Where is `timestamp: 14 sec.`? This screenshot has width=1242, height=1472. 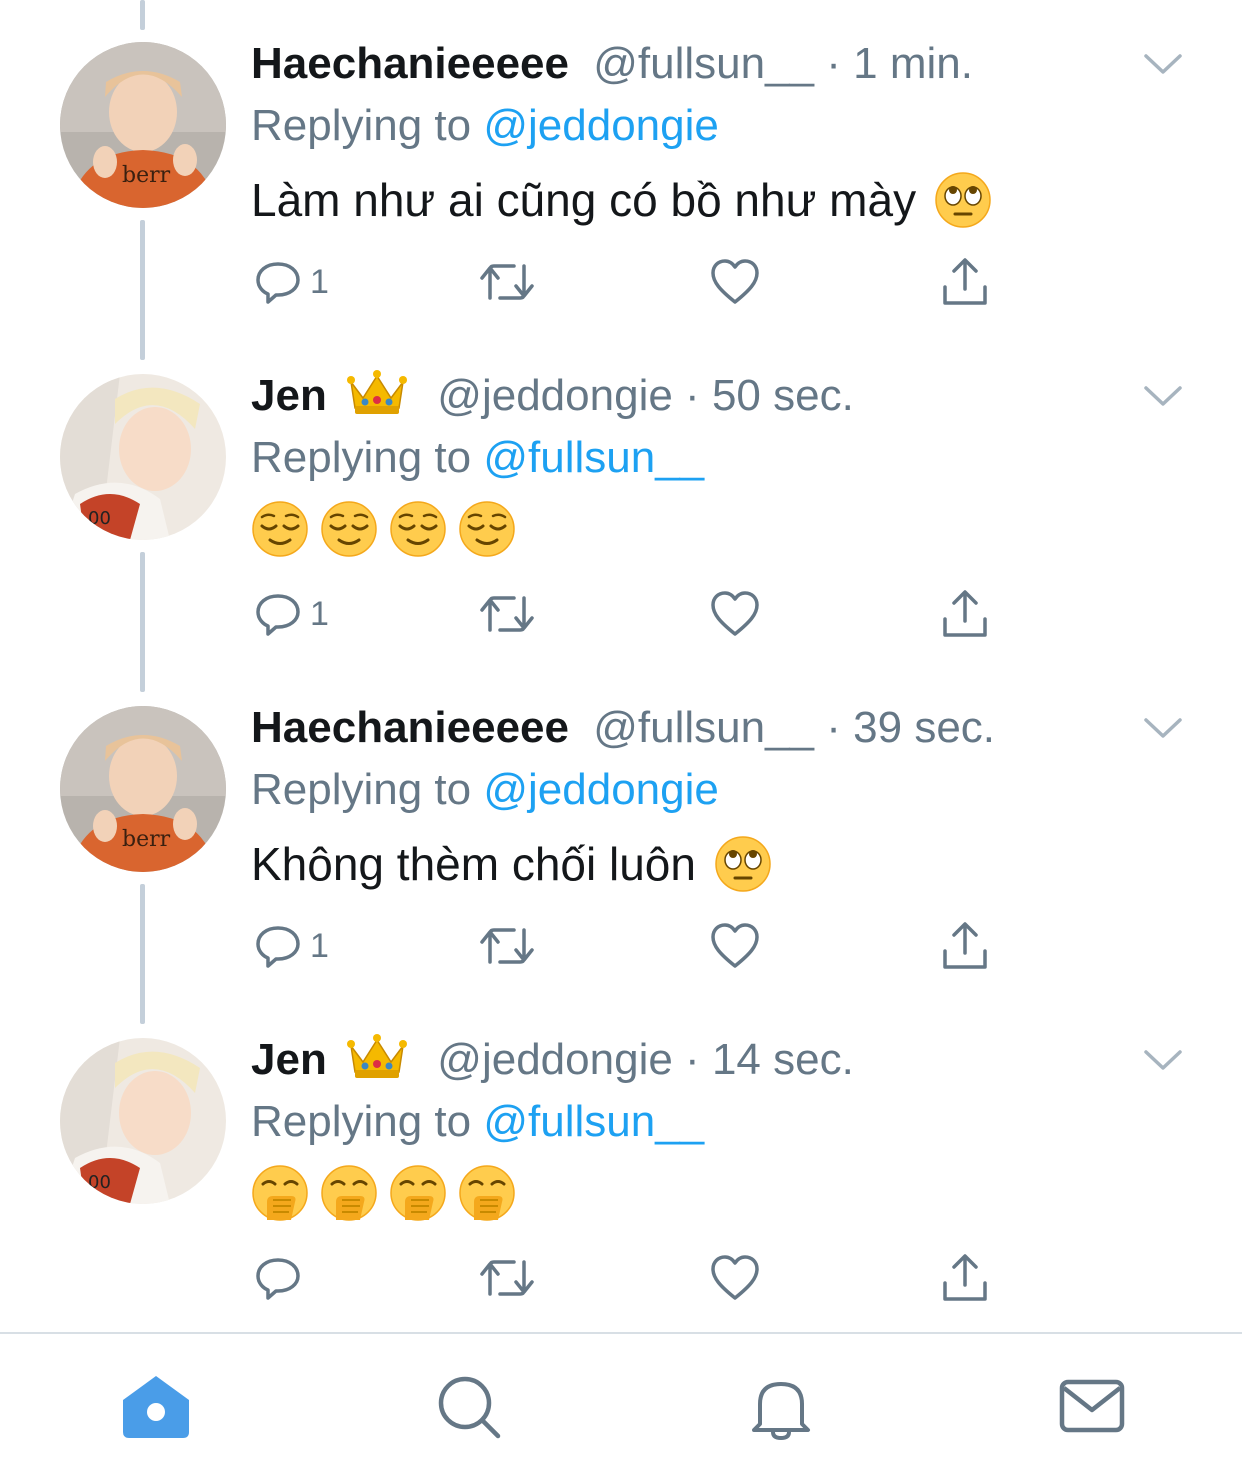 timestamp: 14 sec. is located at coordinates (783, 1059).